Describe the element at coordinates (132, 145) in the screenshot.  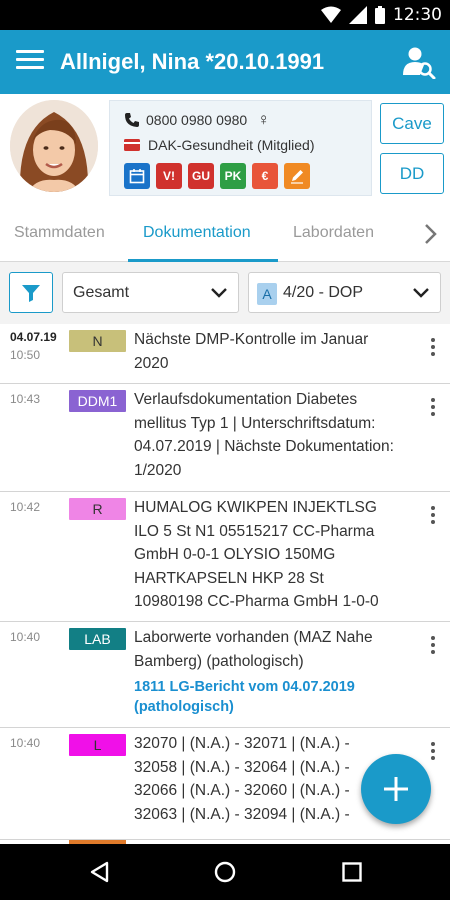
I see `insurance-card-icon` at that location.